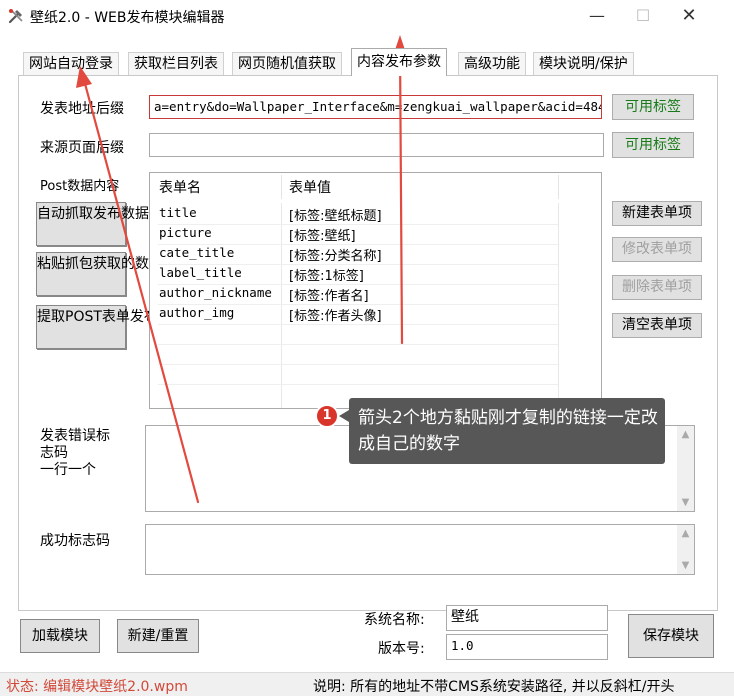 The height and width of the screenshot is (696, 734). What do you see at coordinates (401, 195) in the screenshot?
I see `arrow-to-publish-tab` at bounding box center [401, 195].